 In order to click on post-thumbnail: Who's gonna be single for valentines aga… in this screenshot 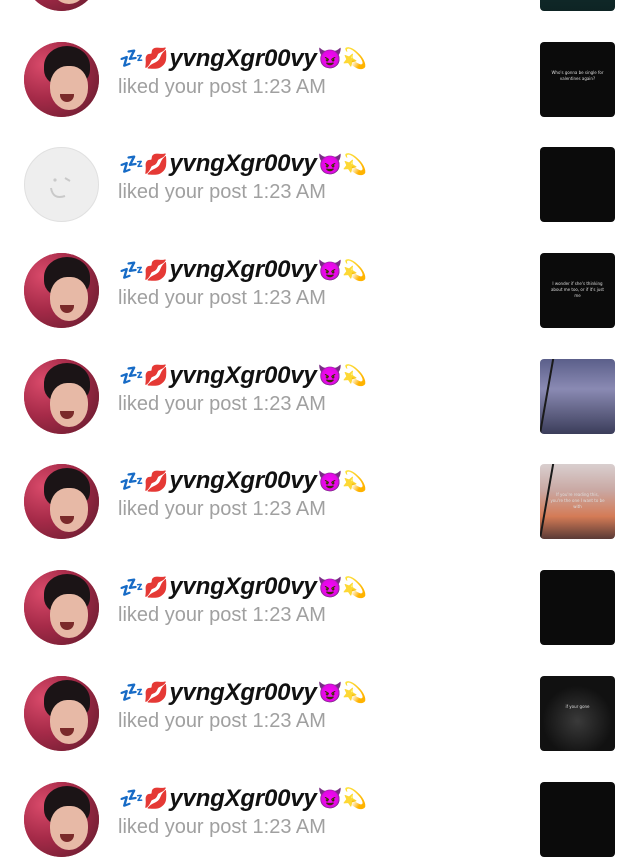, I will do `click(577, 79)`.